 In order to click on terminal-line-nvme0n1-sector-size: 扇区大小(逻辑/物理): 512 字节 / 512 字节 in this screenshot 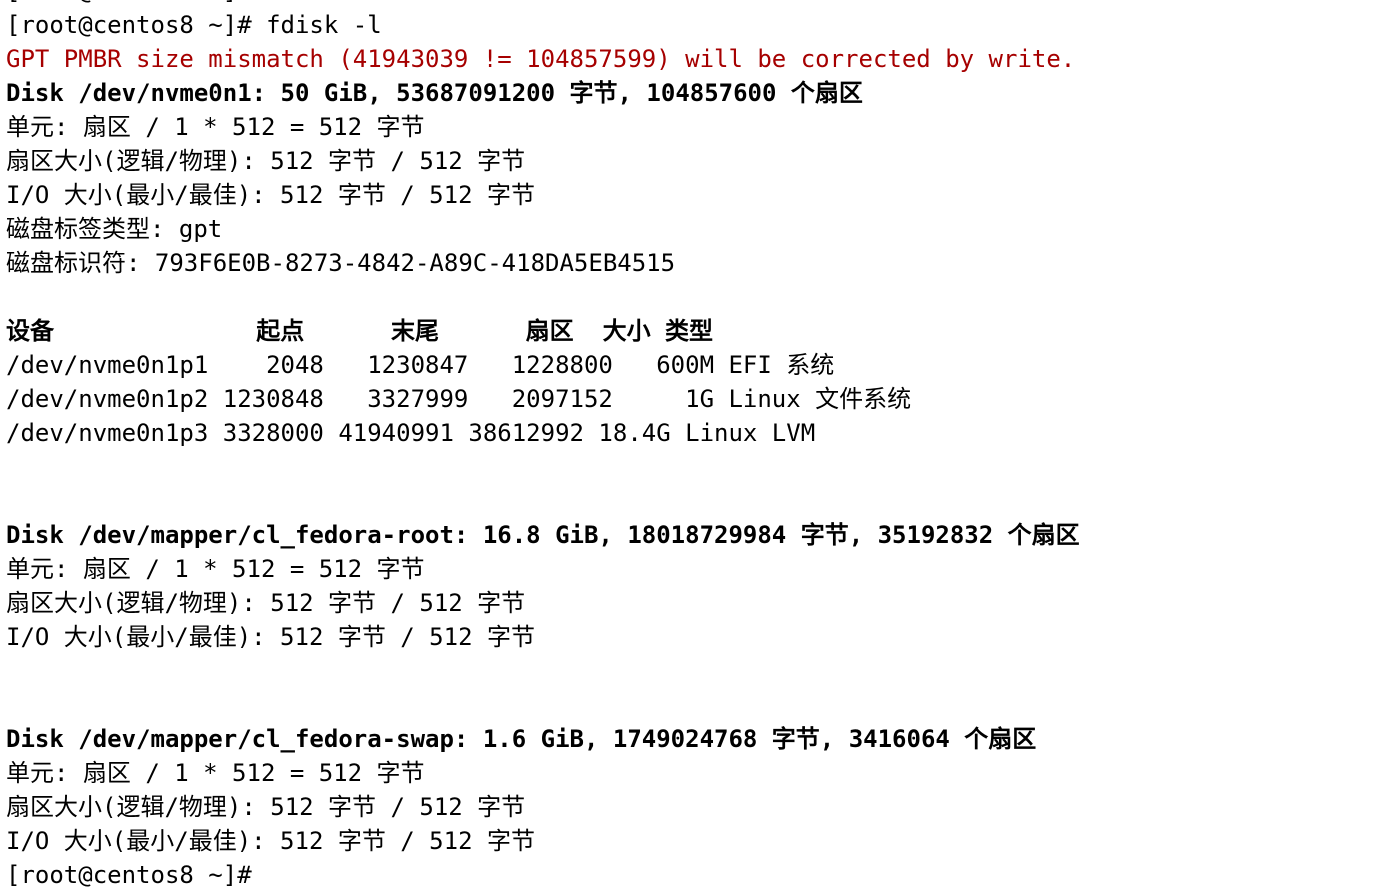, I will do `click(266, 161)`.